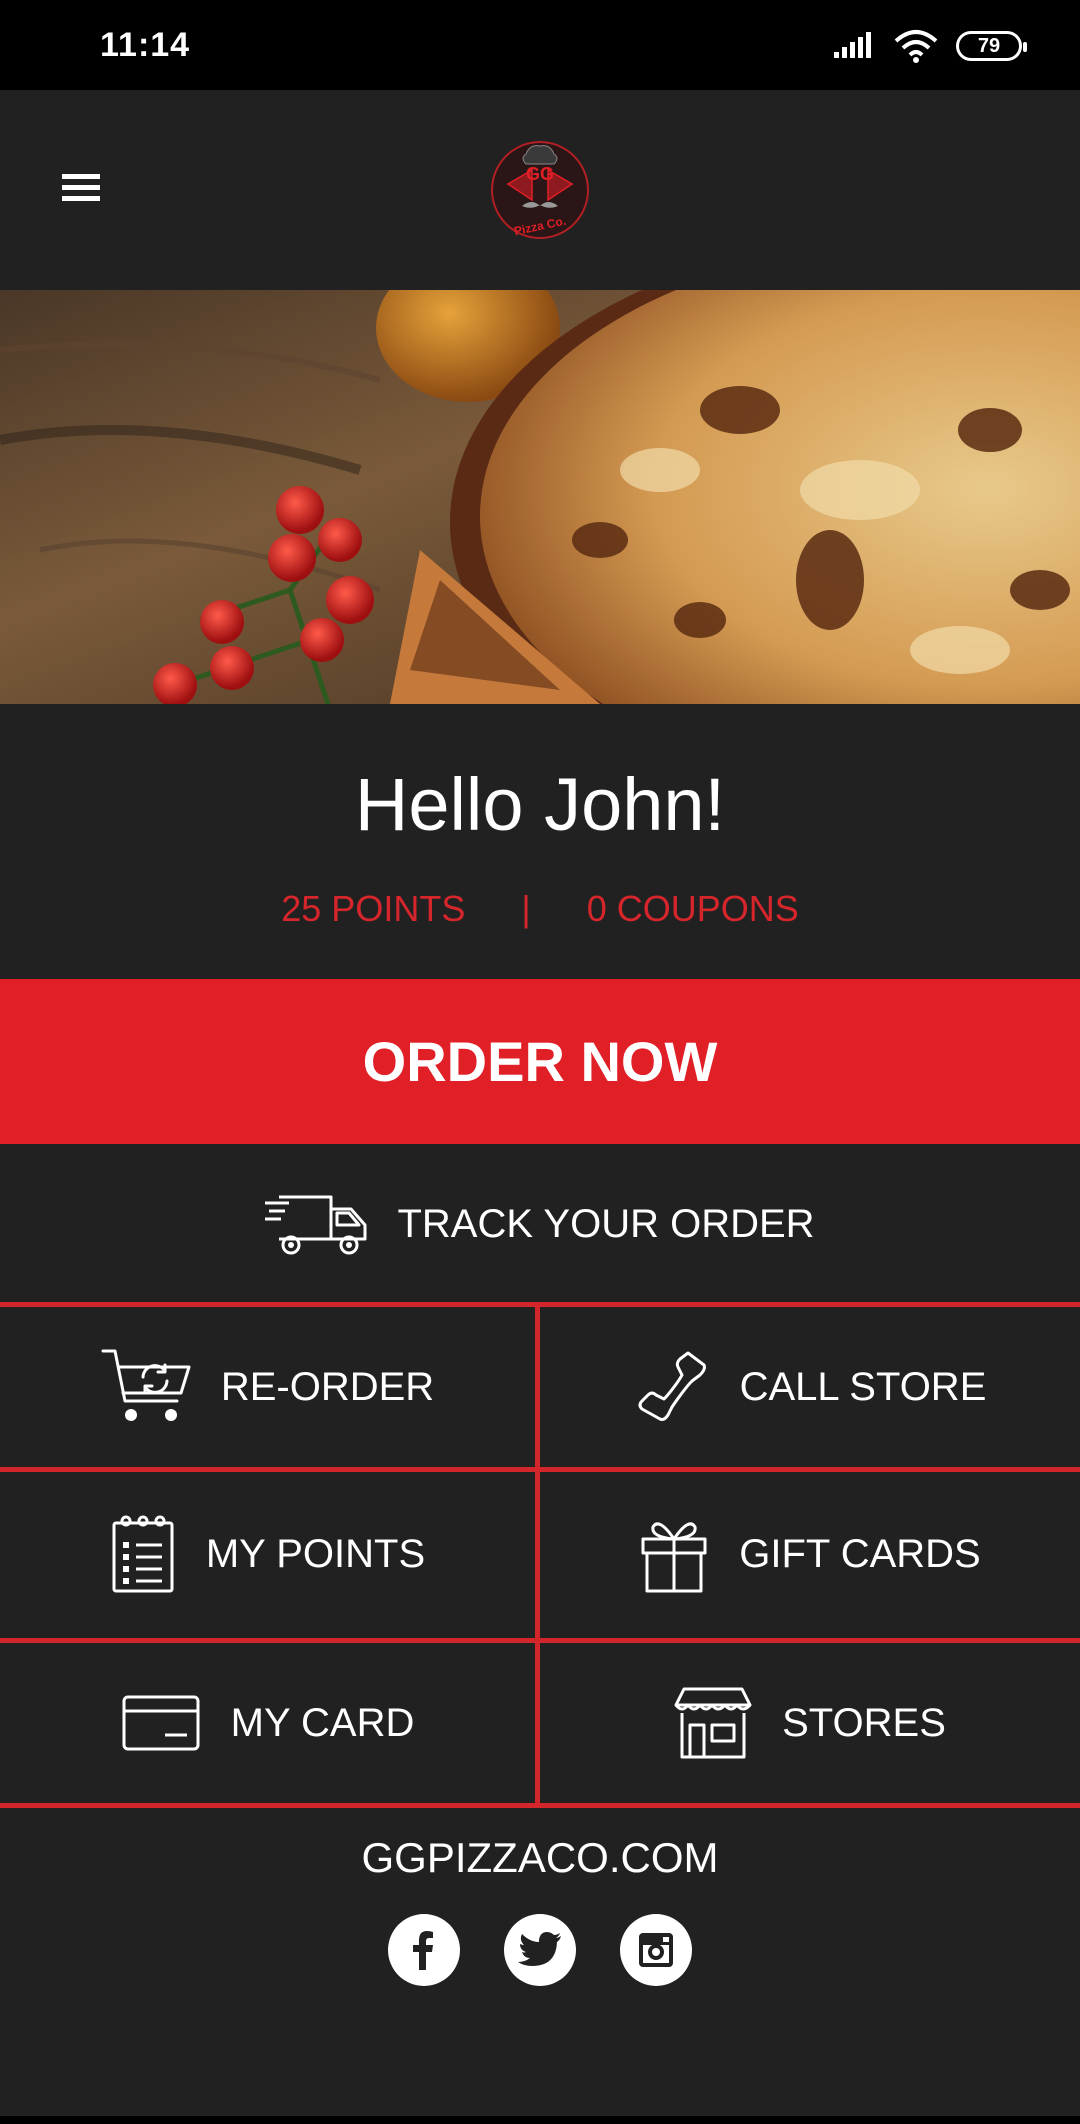 This screenshot has width=1080, height=2124. What do you see at coordinates (316, 1225) in the screenshot?
I see `delivery-truck-icon` at bounding box center [316, 1225].